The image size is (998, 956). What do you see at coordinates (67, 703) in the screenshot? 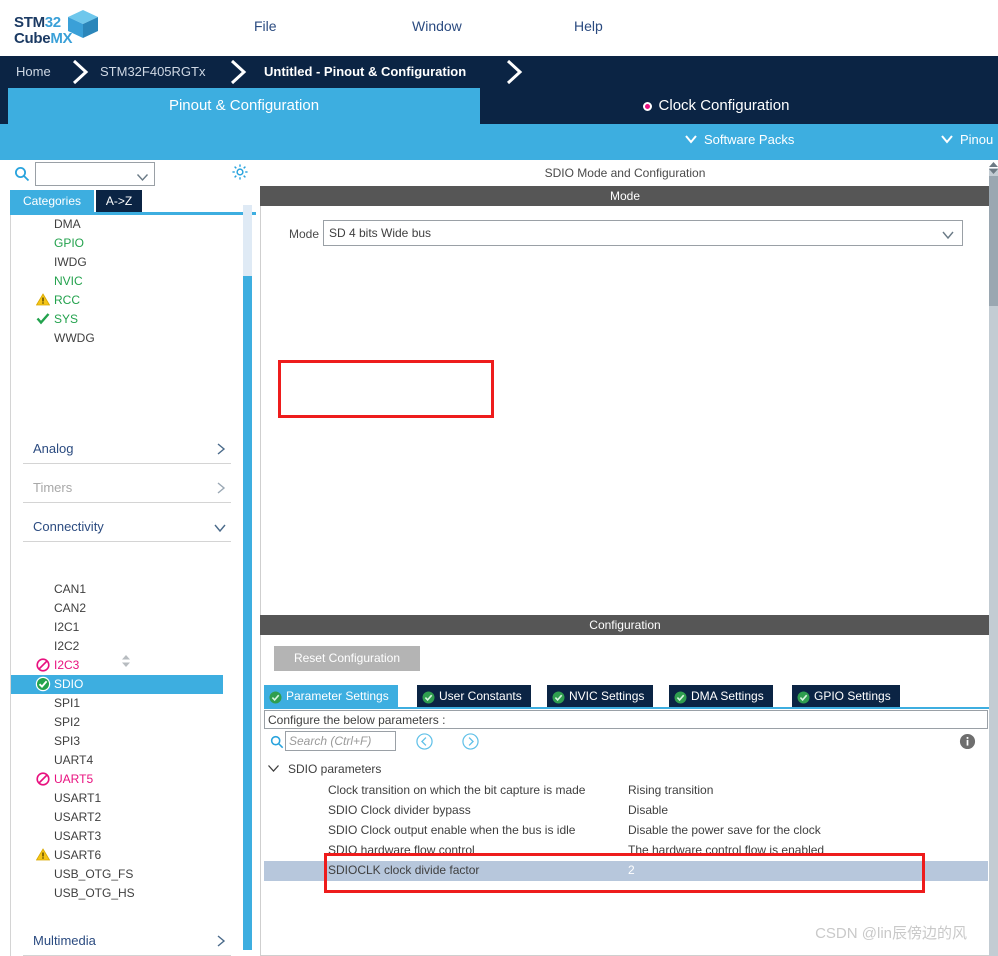
I see `peripheral-spi1-label: SPI1` at bounding box center [67, 703].